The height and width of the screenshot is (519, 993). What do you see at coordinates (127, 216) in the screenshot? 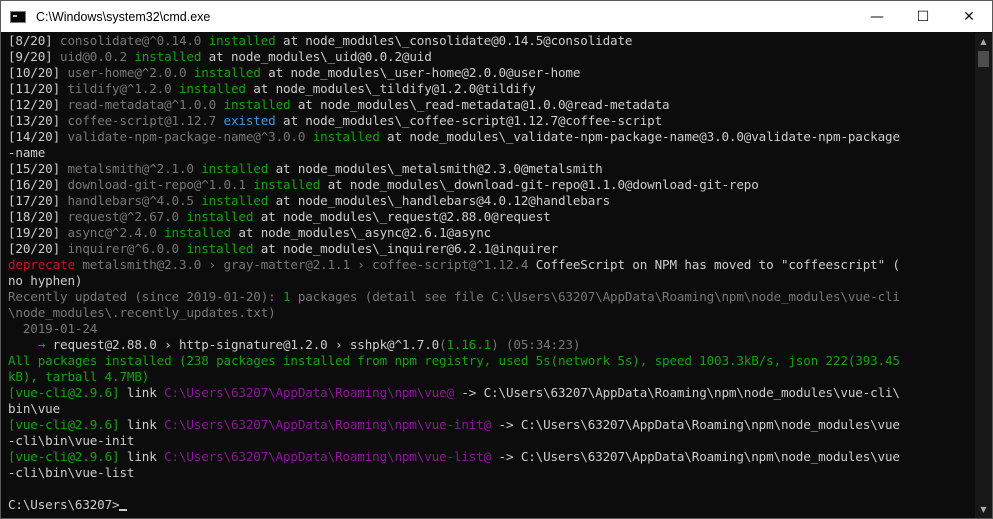
I see `package-spec: request@^2.67.0` at bounding box center [127, 216].